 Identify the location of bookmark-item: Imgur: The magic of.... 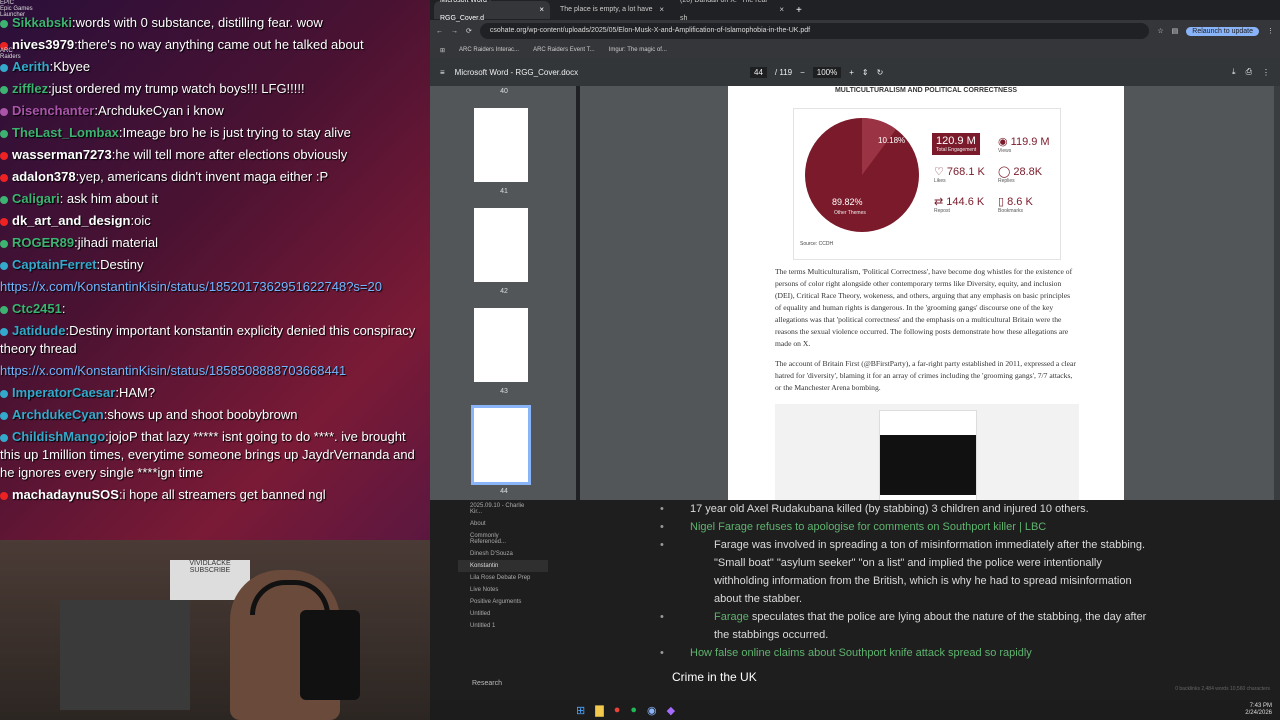
(638, 50).